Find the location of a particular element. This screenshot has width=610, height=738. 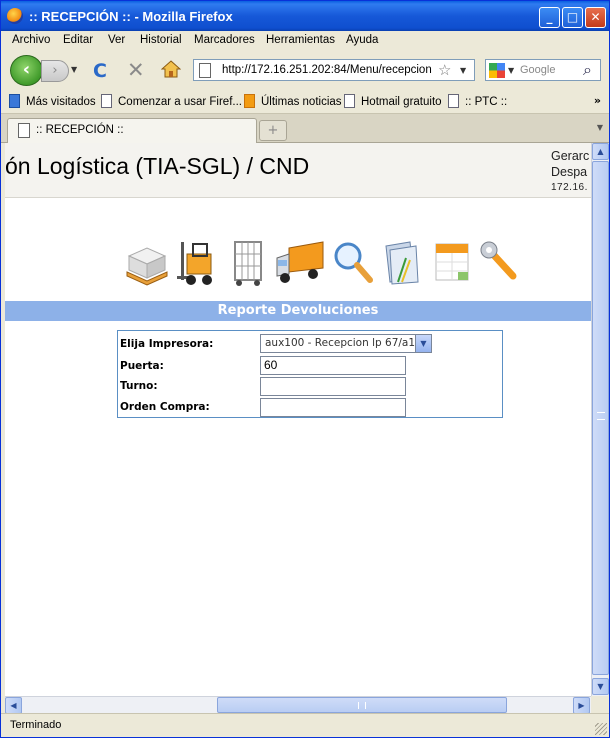

tab-recepcion: :: RECEPCIÓN :: is located at coordinates (132, 130).